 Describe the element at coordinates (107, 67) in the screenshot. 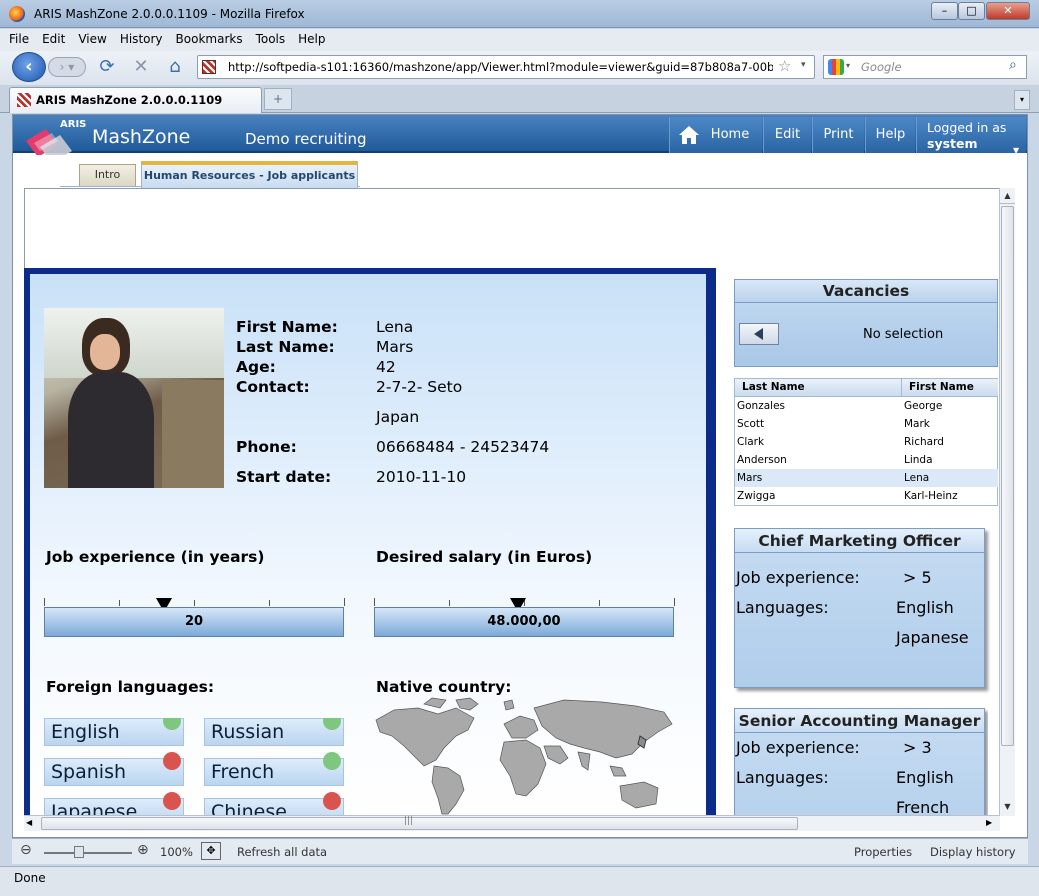

I see `reload-icon: ⟳` at that location.